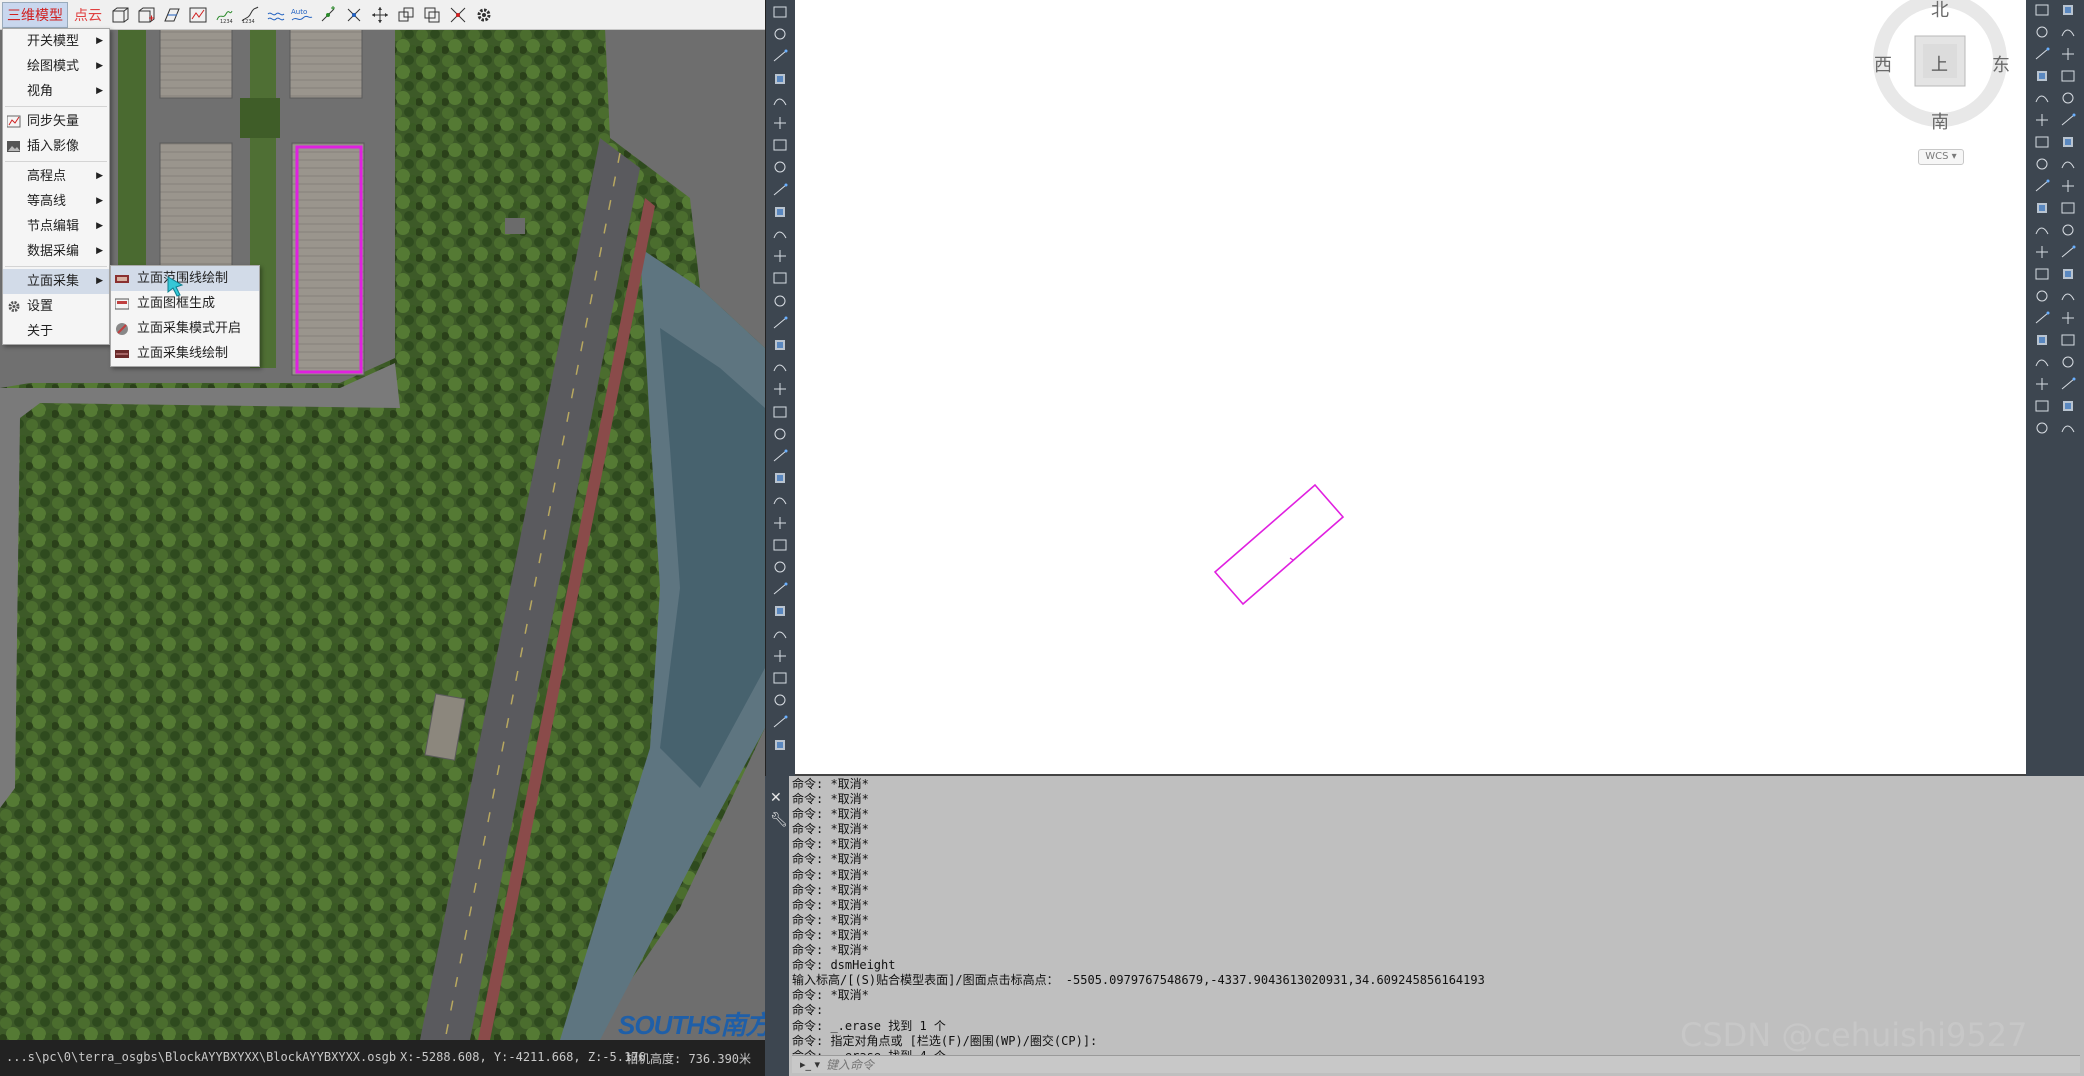 The image size is (2084, 1076). I want to click on compass-west: 西, so click(1883, 64).